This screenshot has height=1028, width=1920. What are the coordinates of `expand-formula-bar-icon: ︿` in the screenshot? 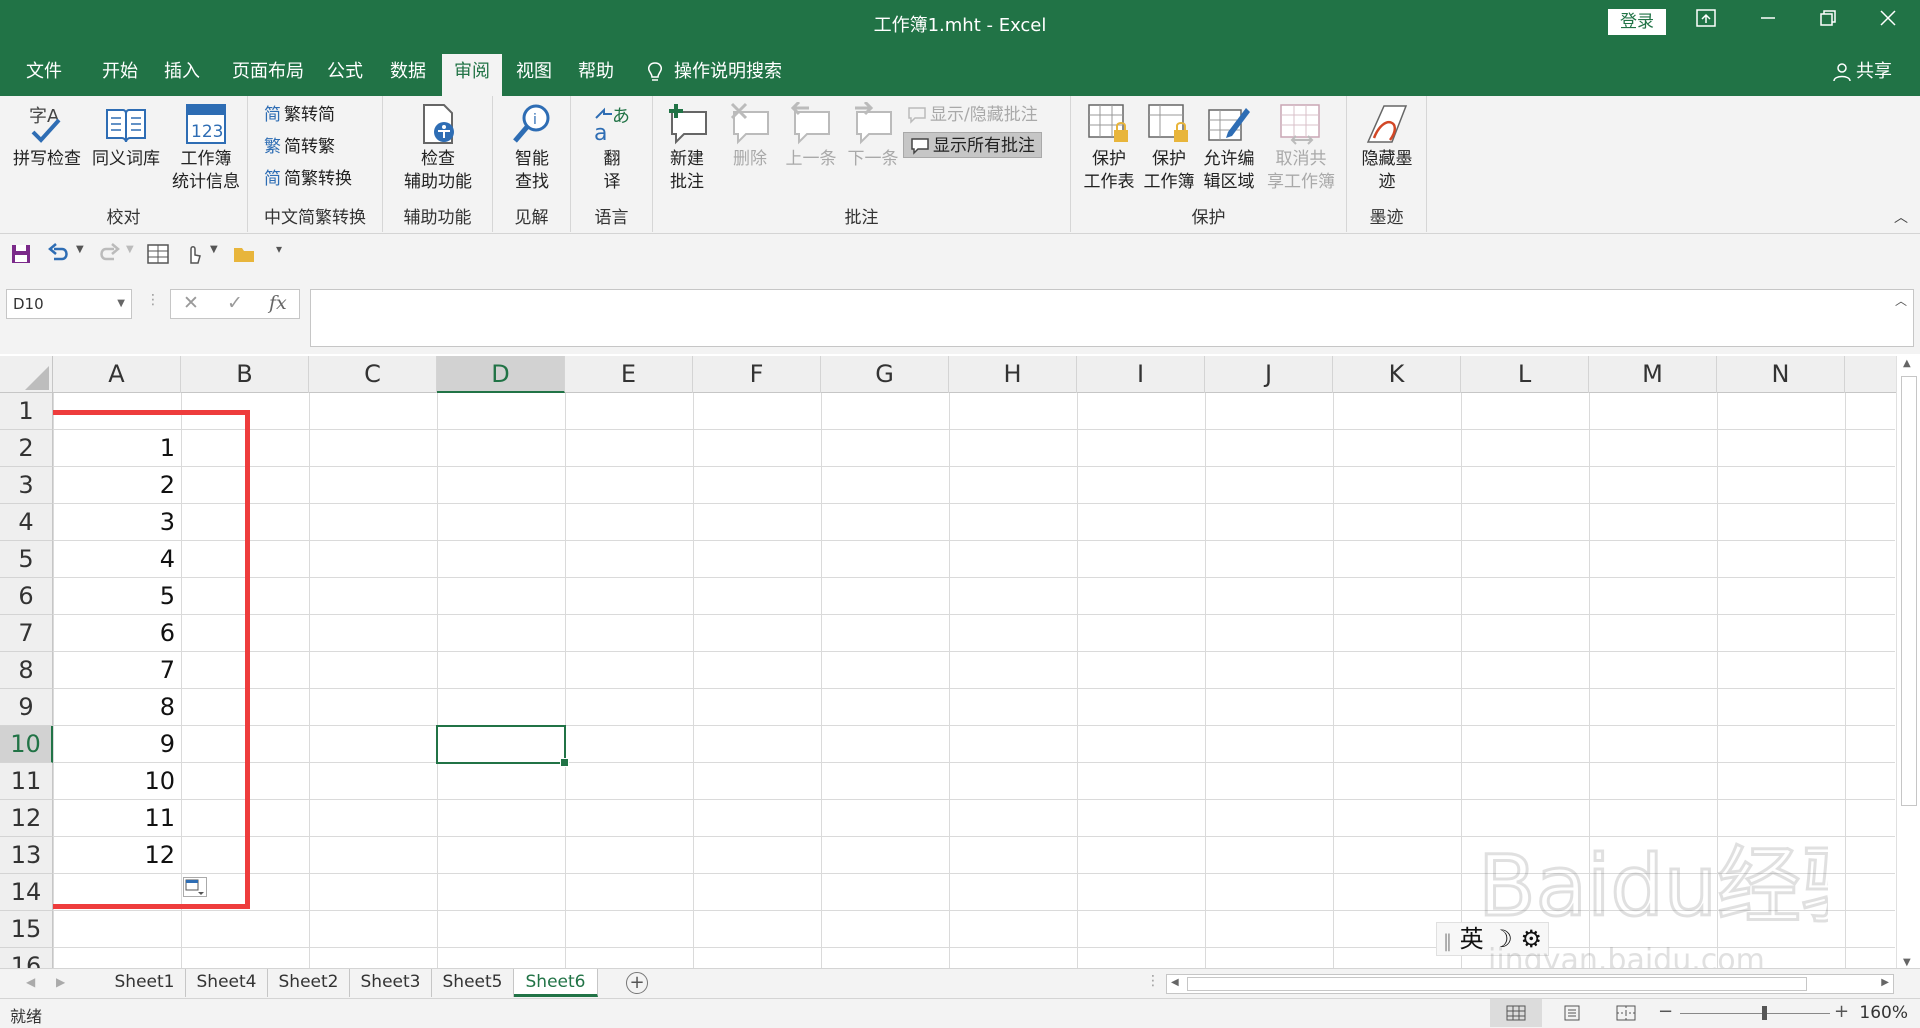 It's located at (1901, 300).